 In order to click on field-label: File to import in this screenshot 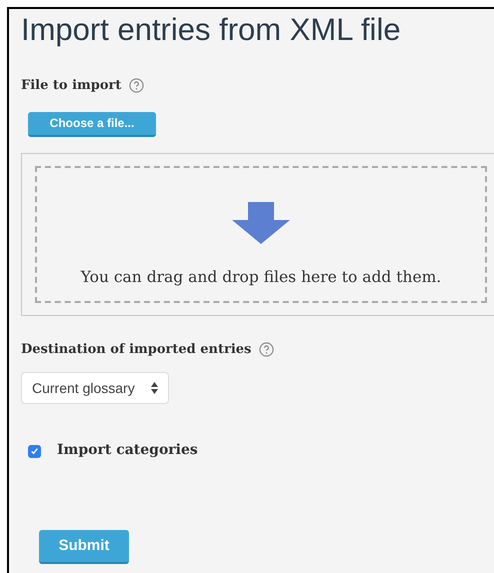, I will do `click(71, 86)`.